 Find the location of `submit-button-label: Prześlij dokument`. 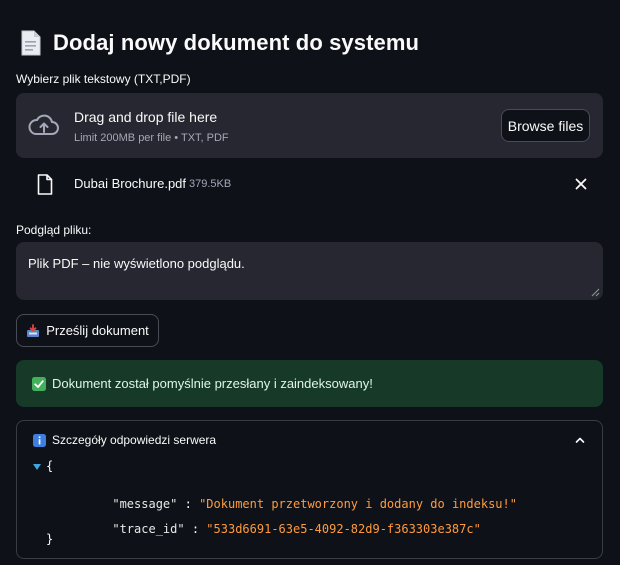

submit-button-label: Prześlij dokument is located at coordinates (97, 330).